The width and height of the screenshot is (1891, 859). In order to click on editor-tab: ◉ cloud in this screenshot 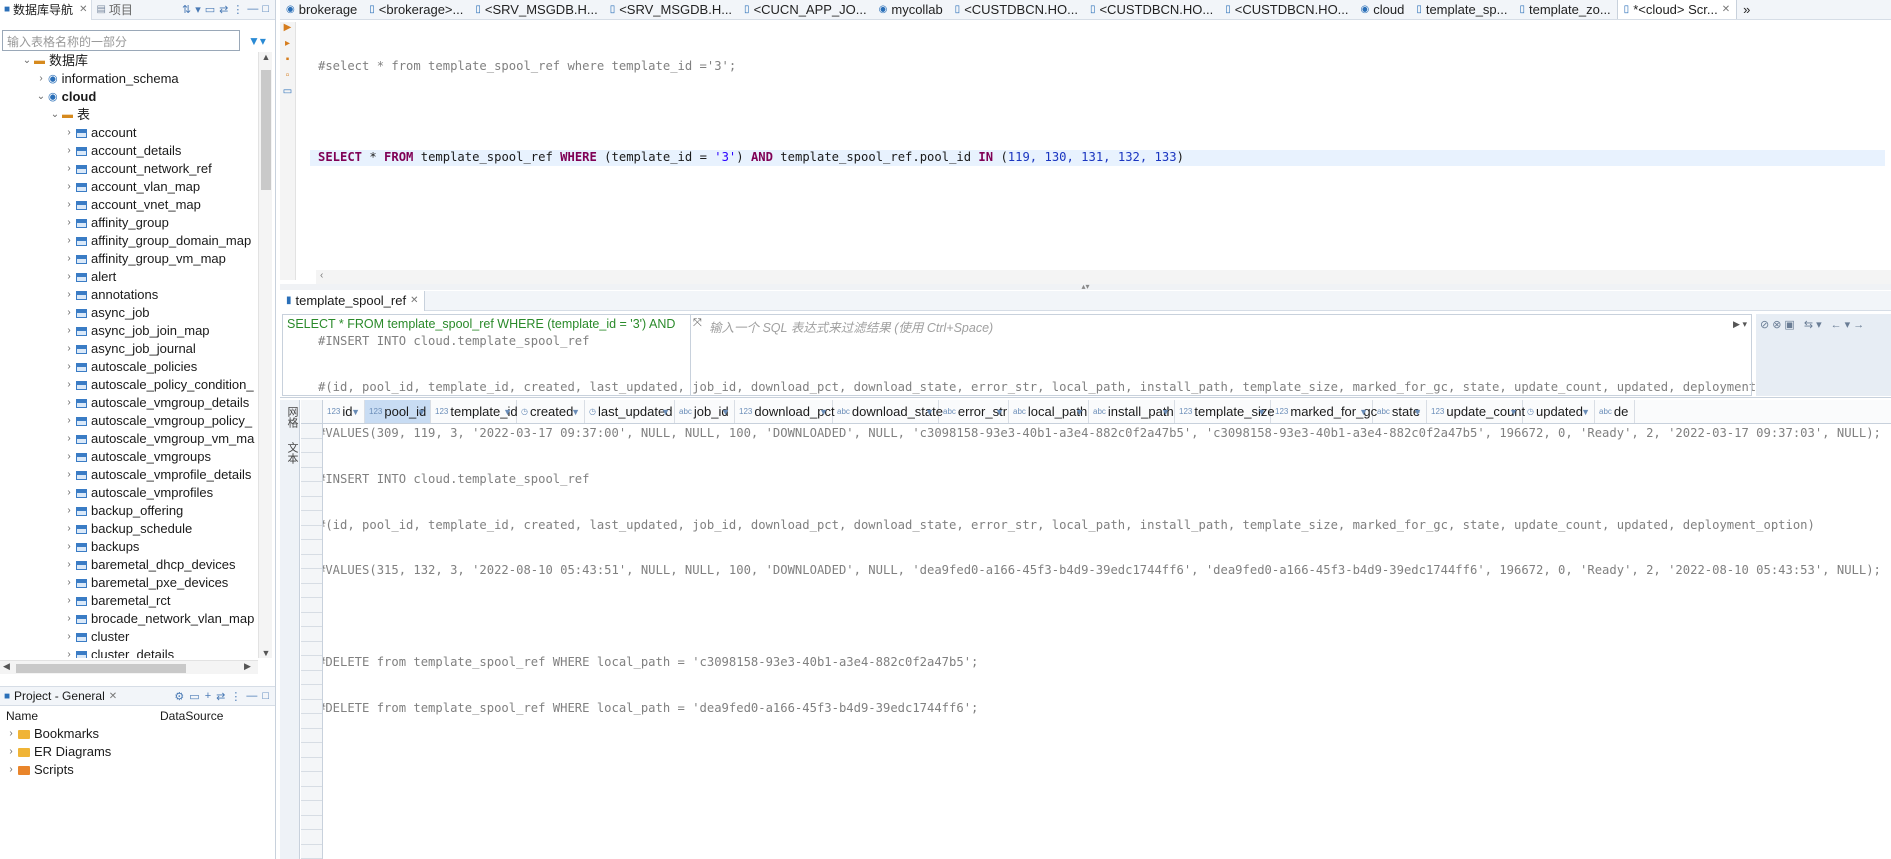, I will do `click(1383, 9)`.